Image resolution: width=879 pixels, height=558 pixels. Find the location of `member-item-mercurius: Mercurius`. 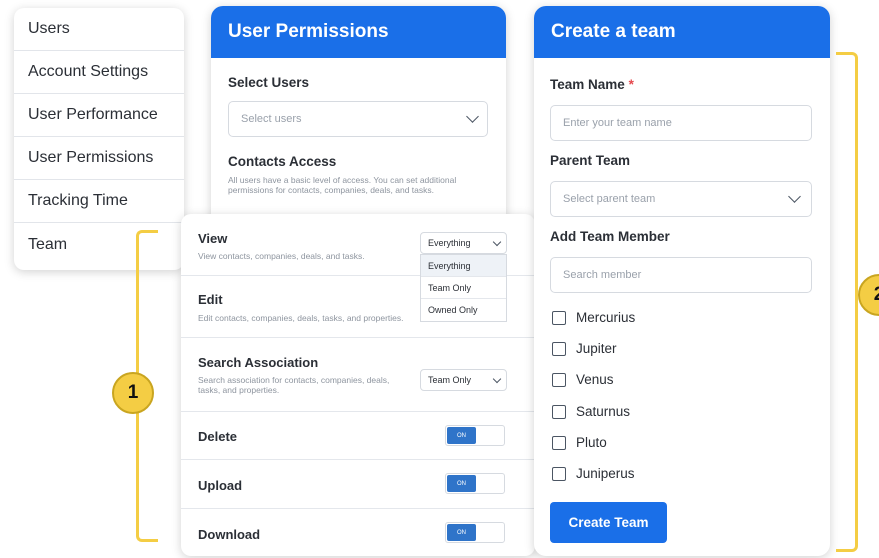

member-item-mercurius: Mercurius is located at coordinates (593, 317).